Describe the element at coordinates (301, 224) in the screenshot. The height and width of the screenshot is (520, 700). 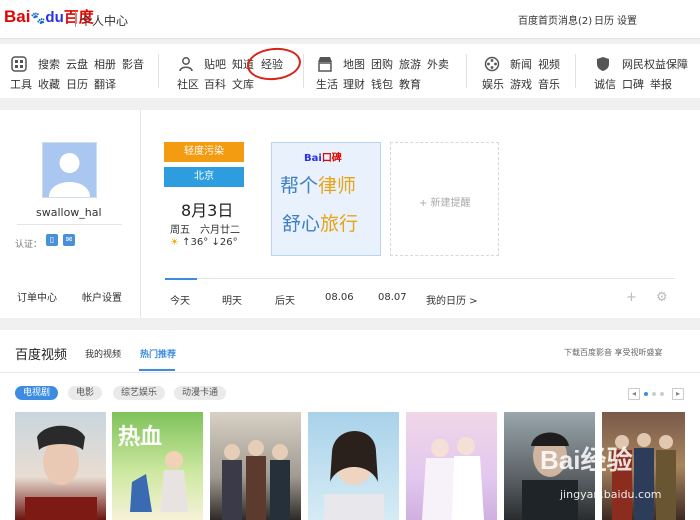
I see `banner-text: 舒心` at that location.